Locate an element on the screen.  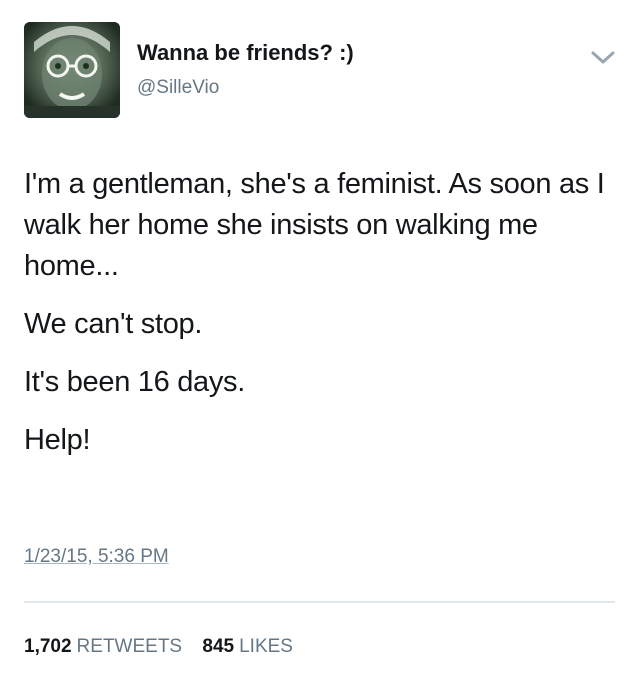
chevron-down-icon is located at coordinates (603, 57).